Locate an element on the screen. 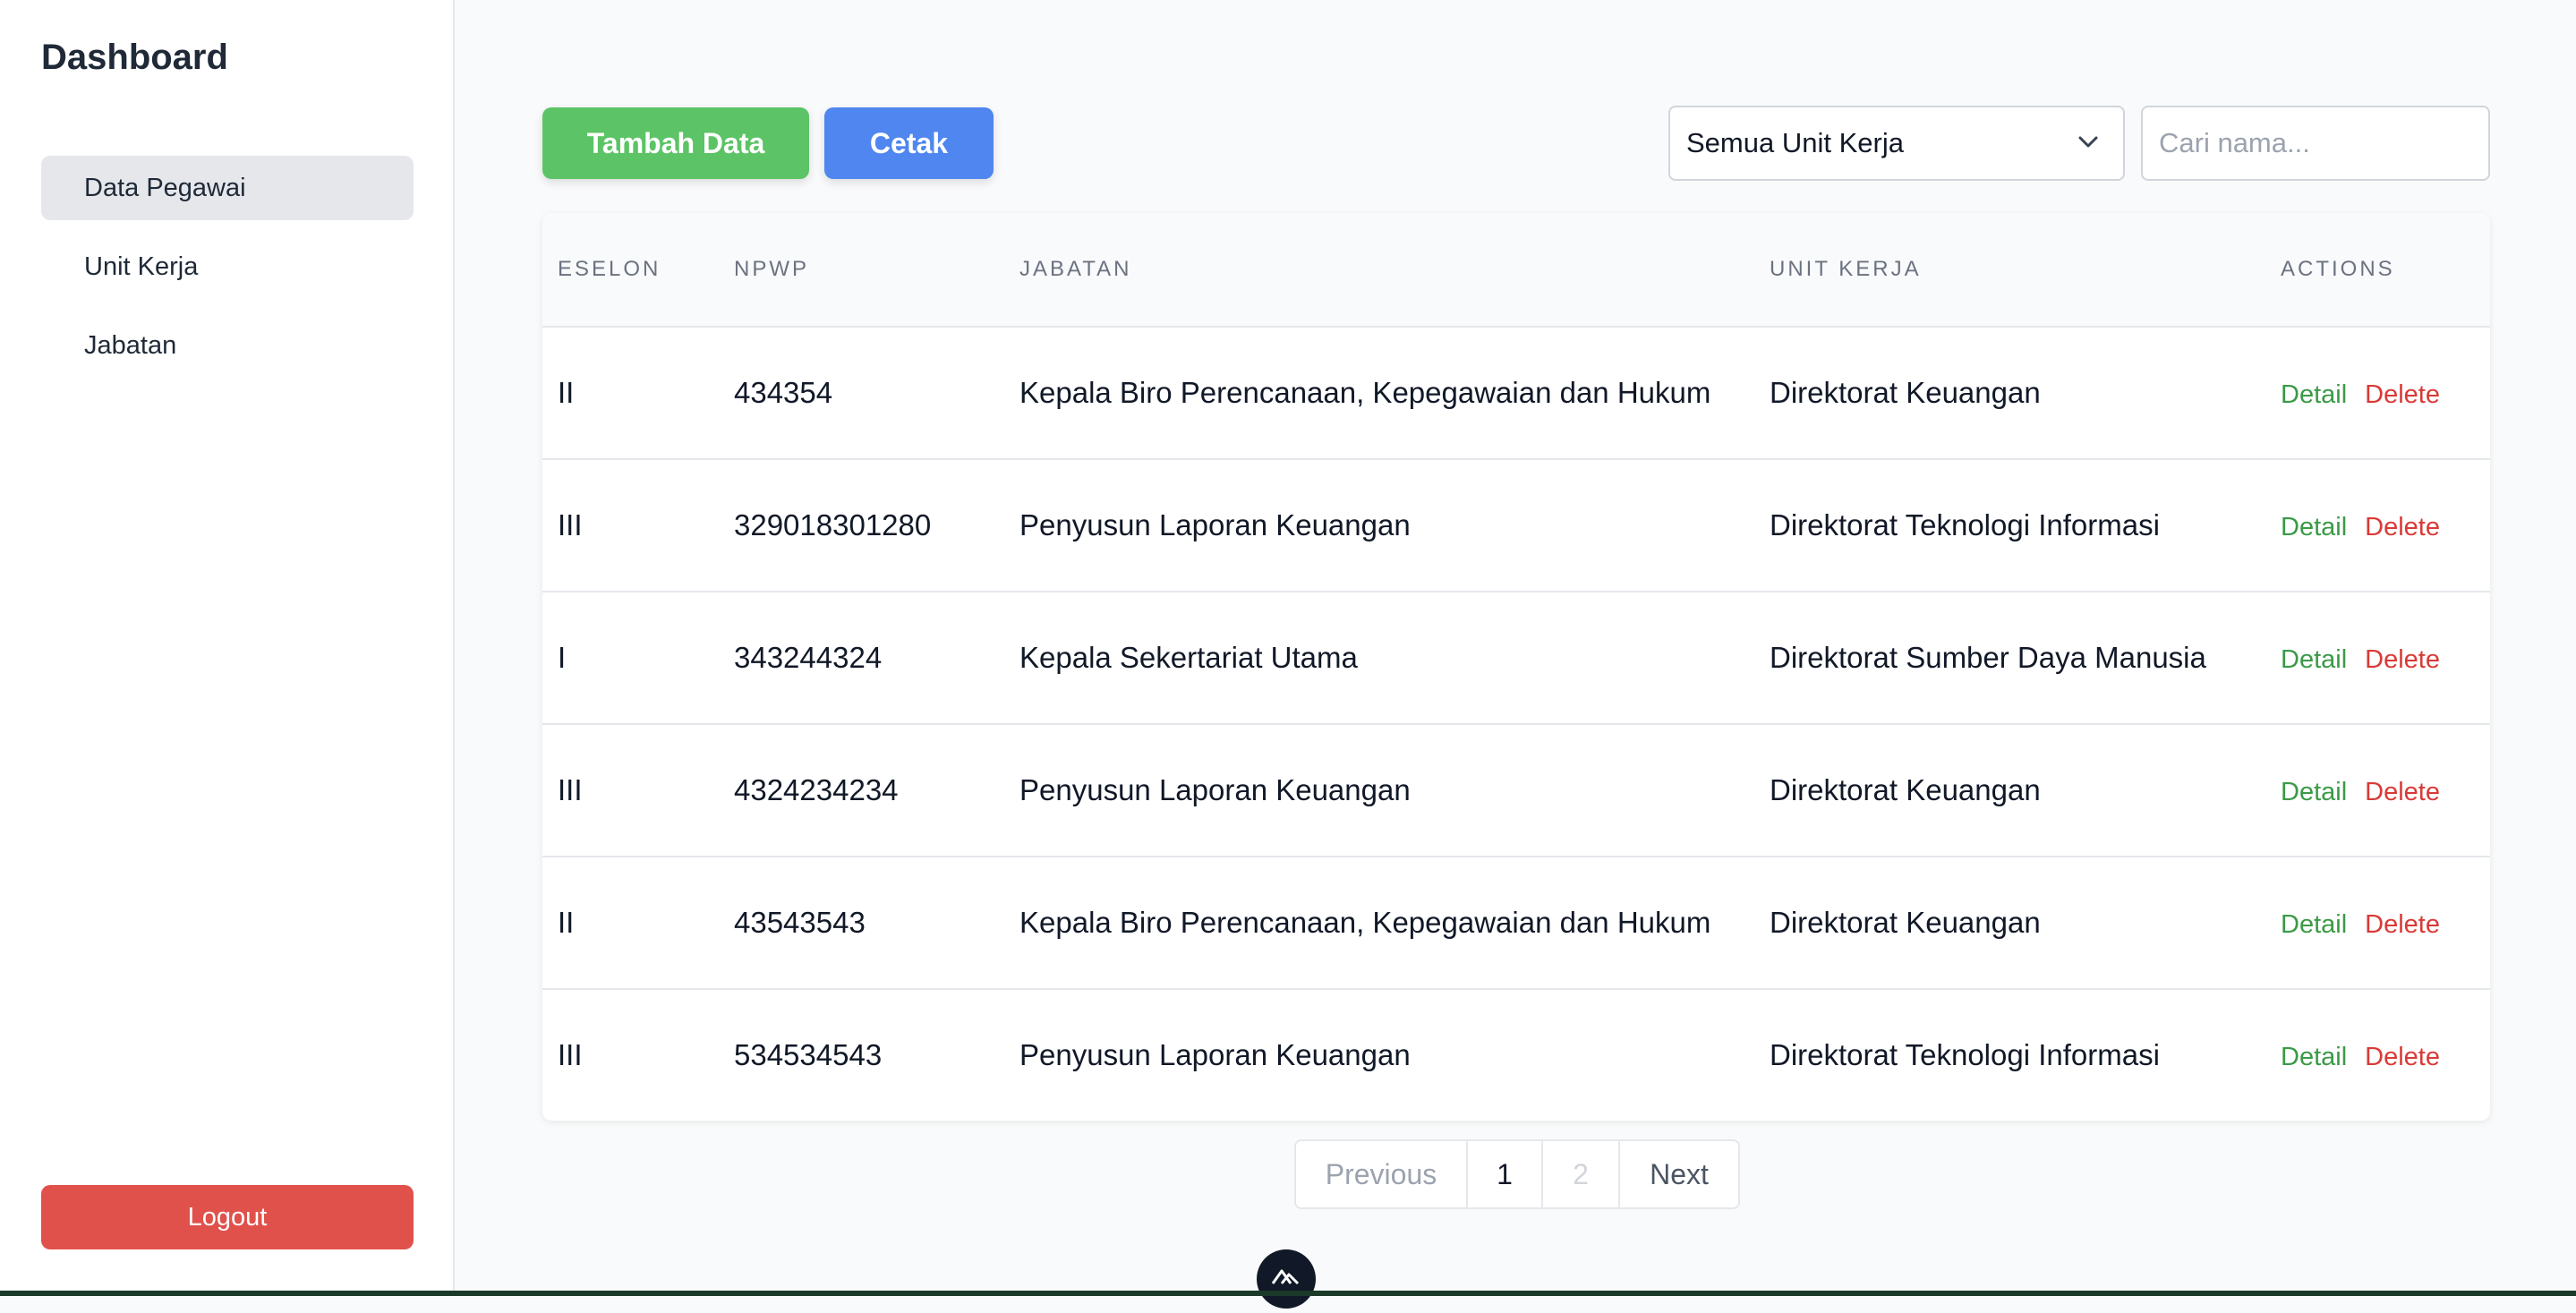  search-input is located at coordinates (2315, 143).